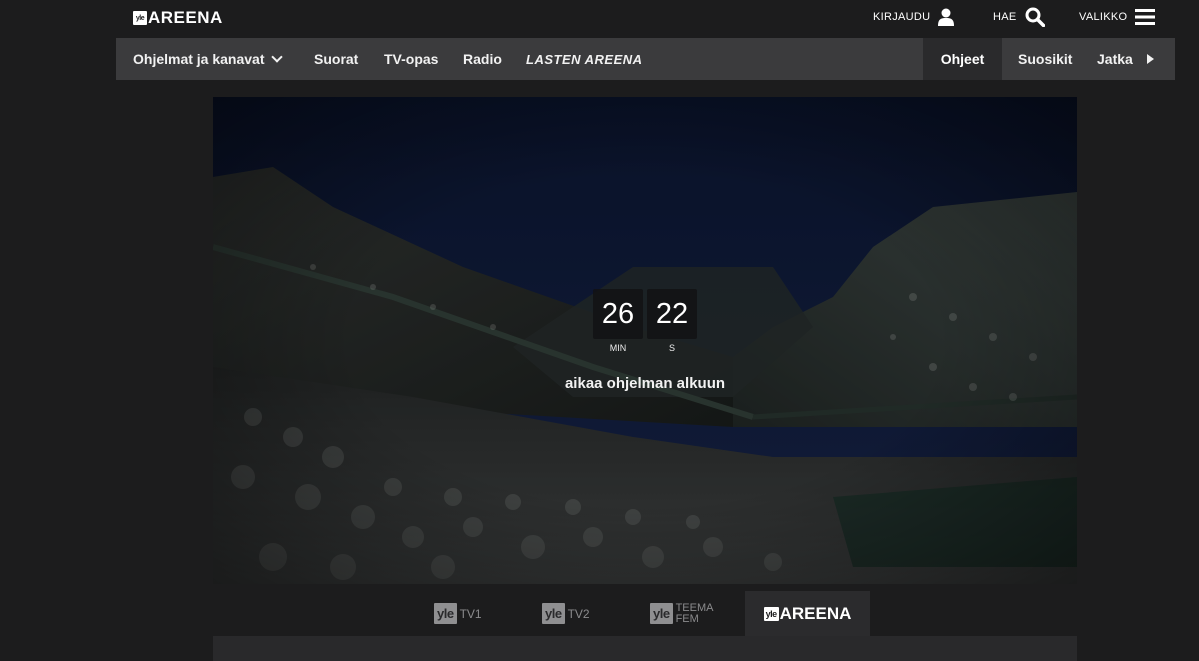  I want to click on search-icon, so click(1035, 17).